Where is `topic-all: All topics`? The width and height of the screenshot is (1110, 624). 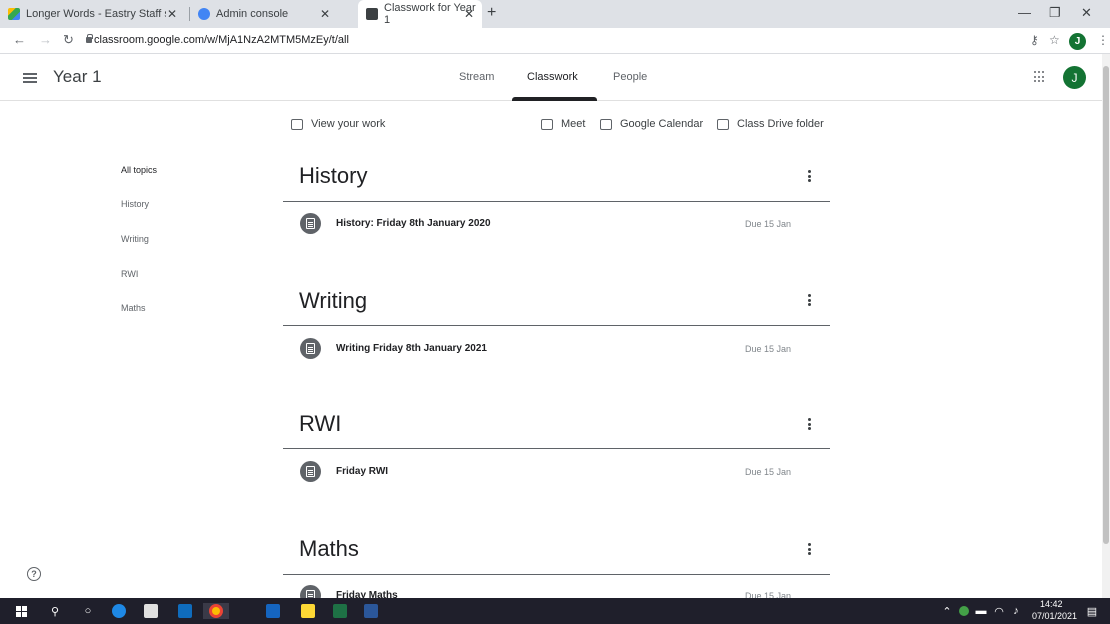 topic-all: All topics is located at coordinates (139, 170).